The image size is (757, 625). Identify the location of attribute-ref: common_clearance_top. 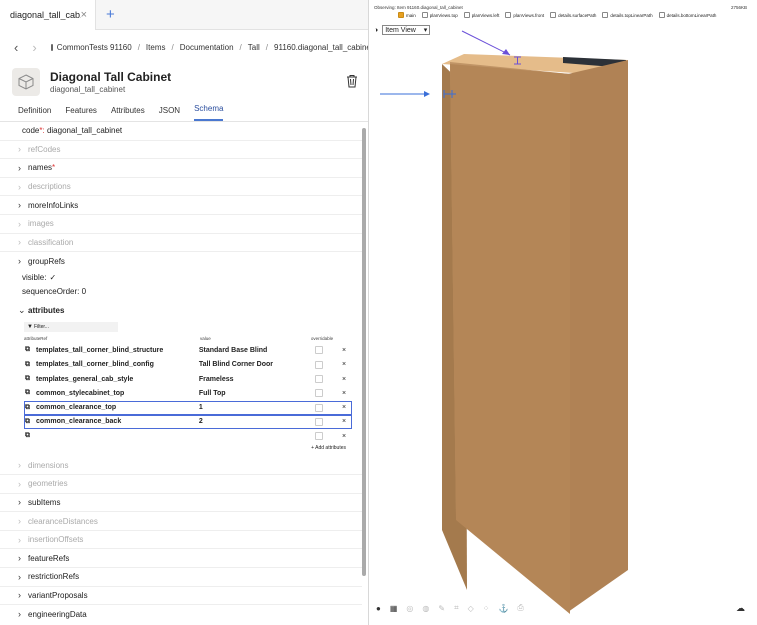
(76, 407).